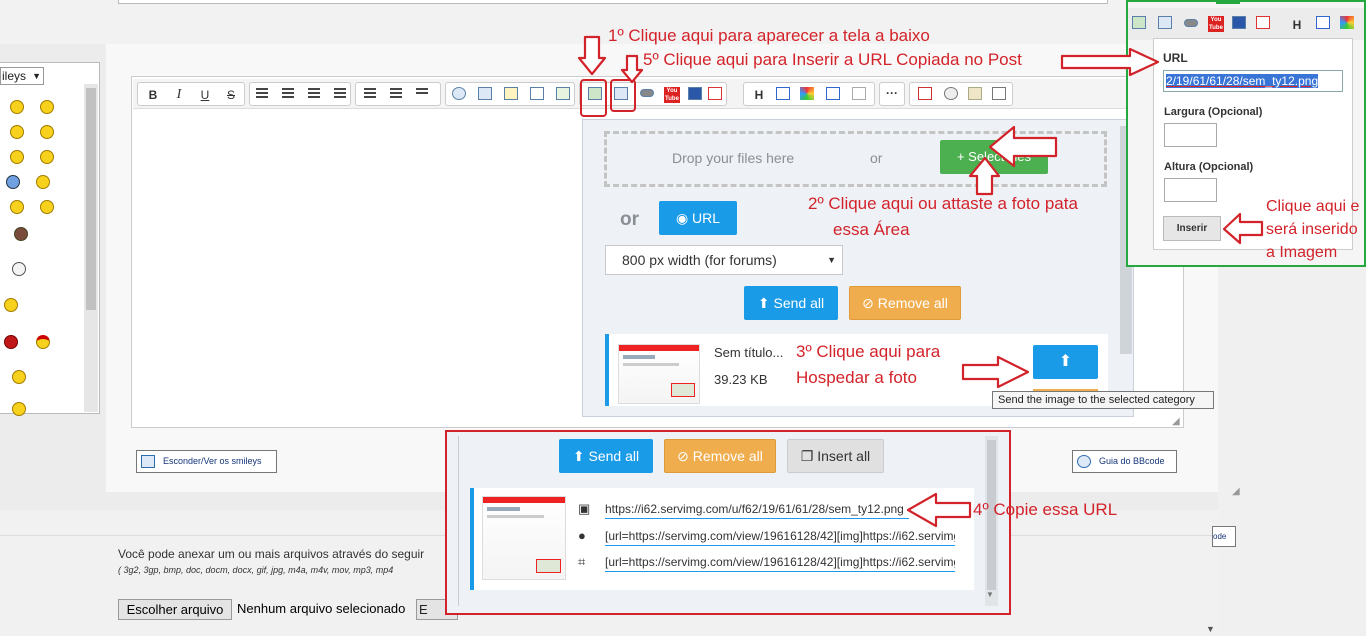 This screenshot has height=636, width=1366. What do you see at coordinates (984, 176) in the screenshot?
I see `arrow-up-icon` at bounding box center [984, 176].